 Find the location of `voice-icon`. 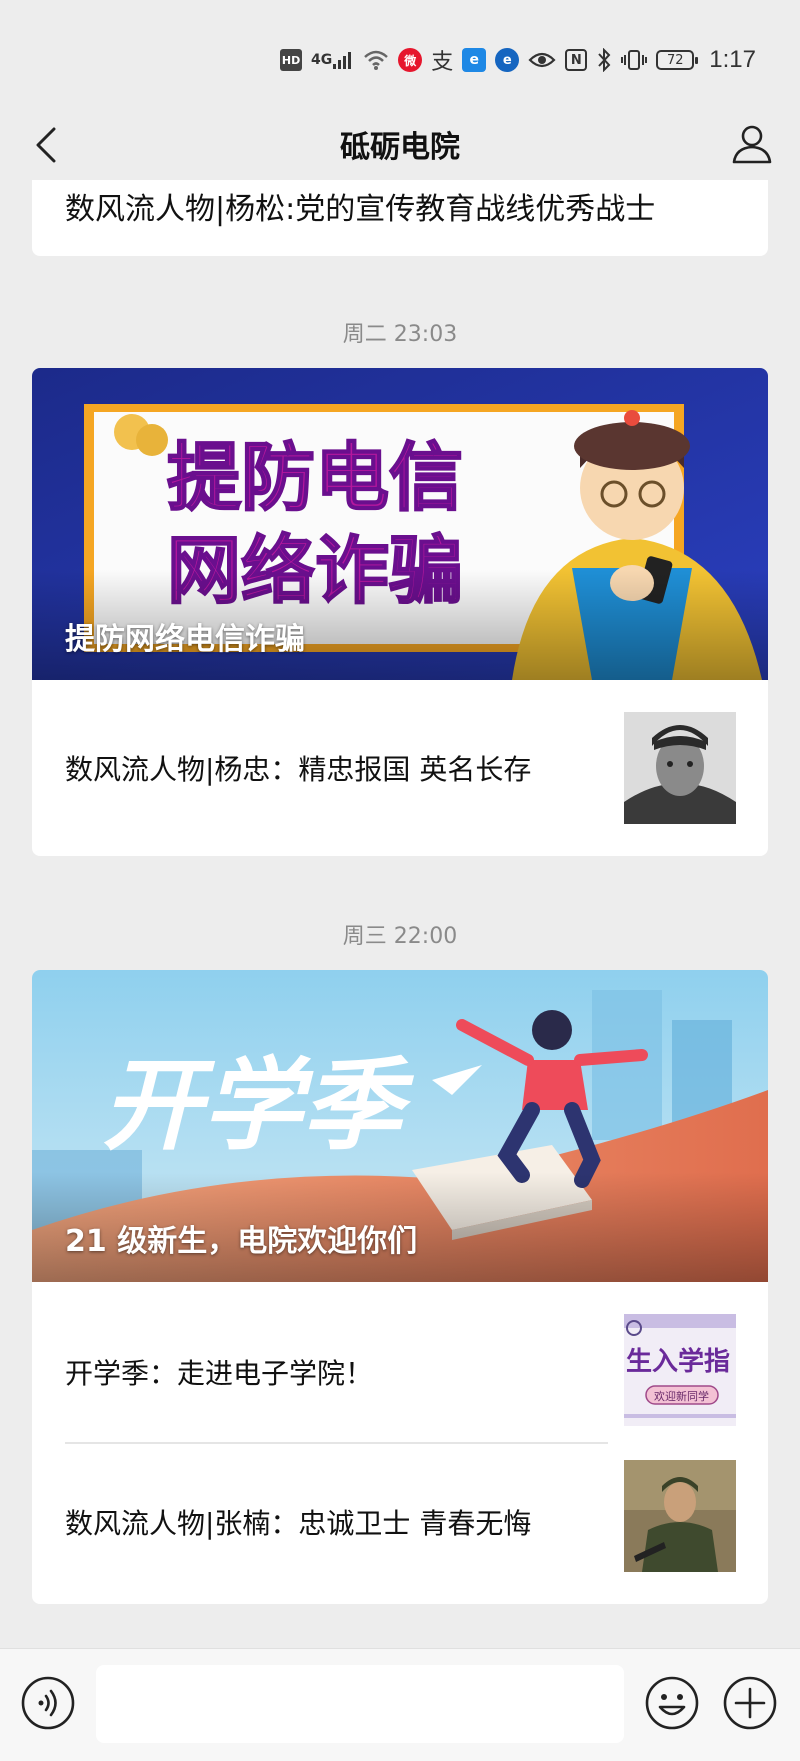

voice-icon is located at coordinates (48, 1703).